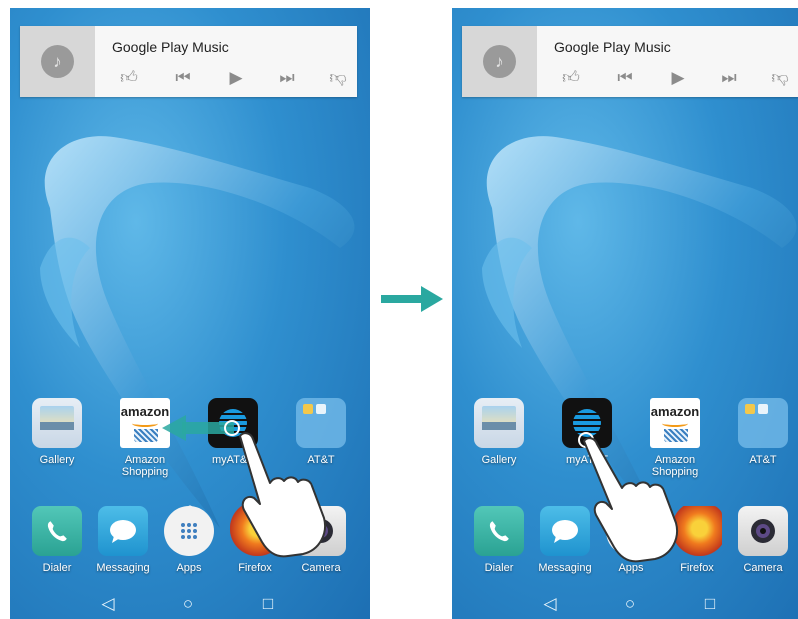  Describe the element at coordinates (412, 299) in the screenshot. I see `transition-arrow-icon` at that location.